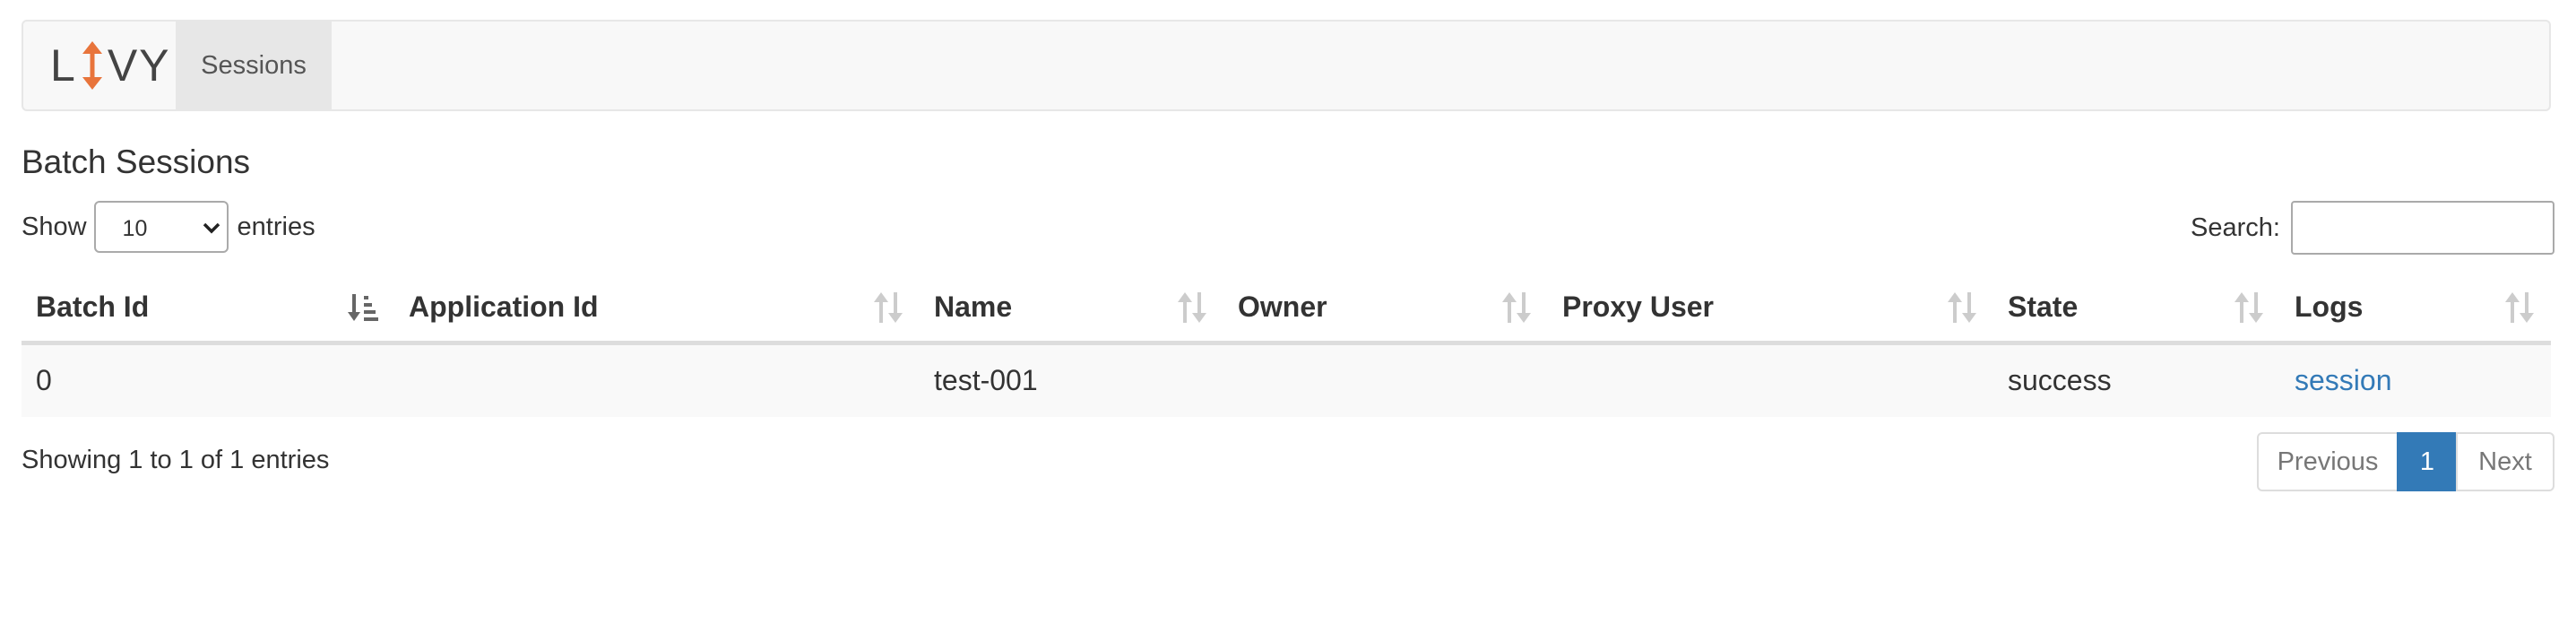 This screenshot has height=642, width=2576. What do you see at coordinates (2329, 307) in the screenshot?
I see `column-header-label: Logs` at bounding box center [2329, 307].